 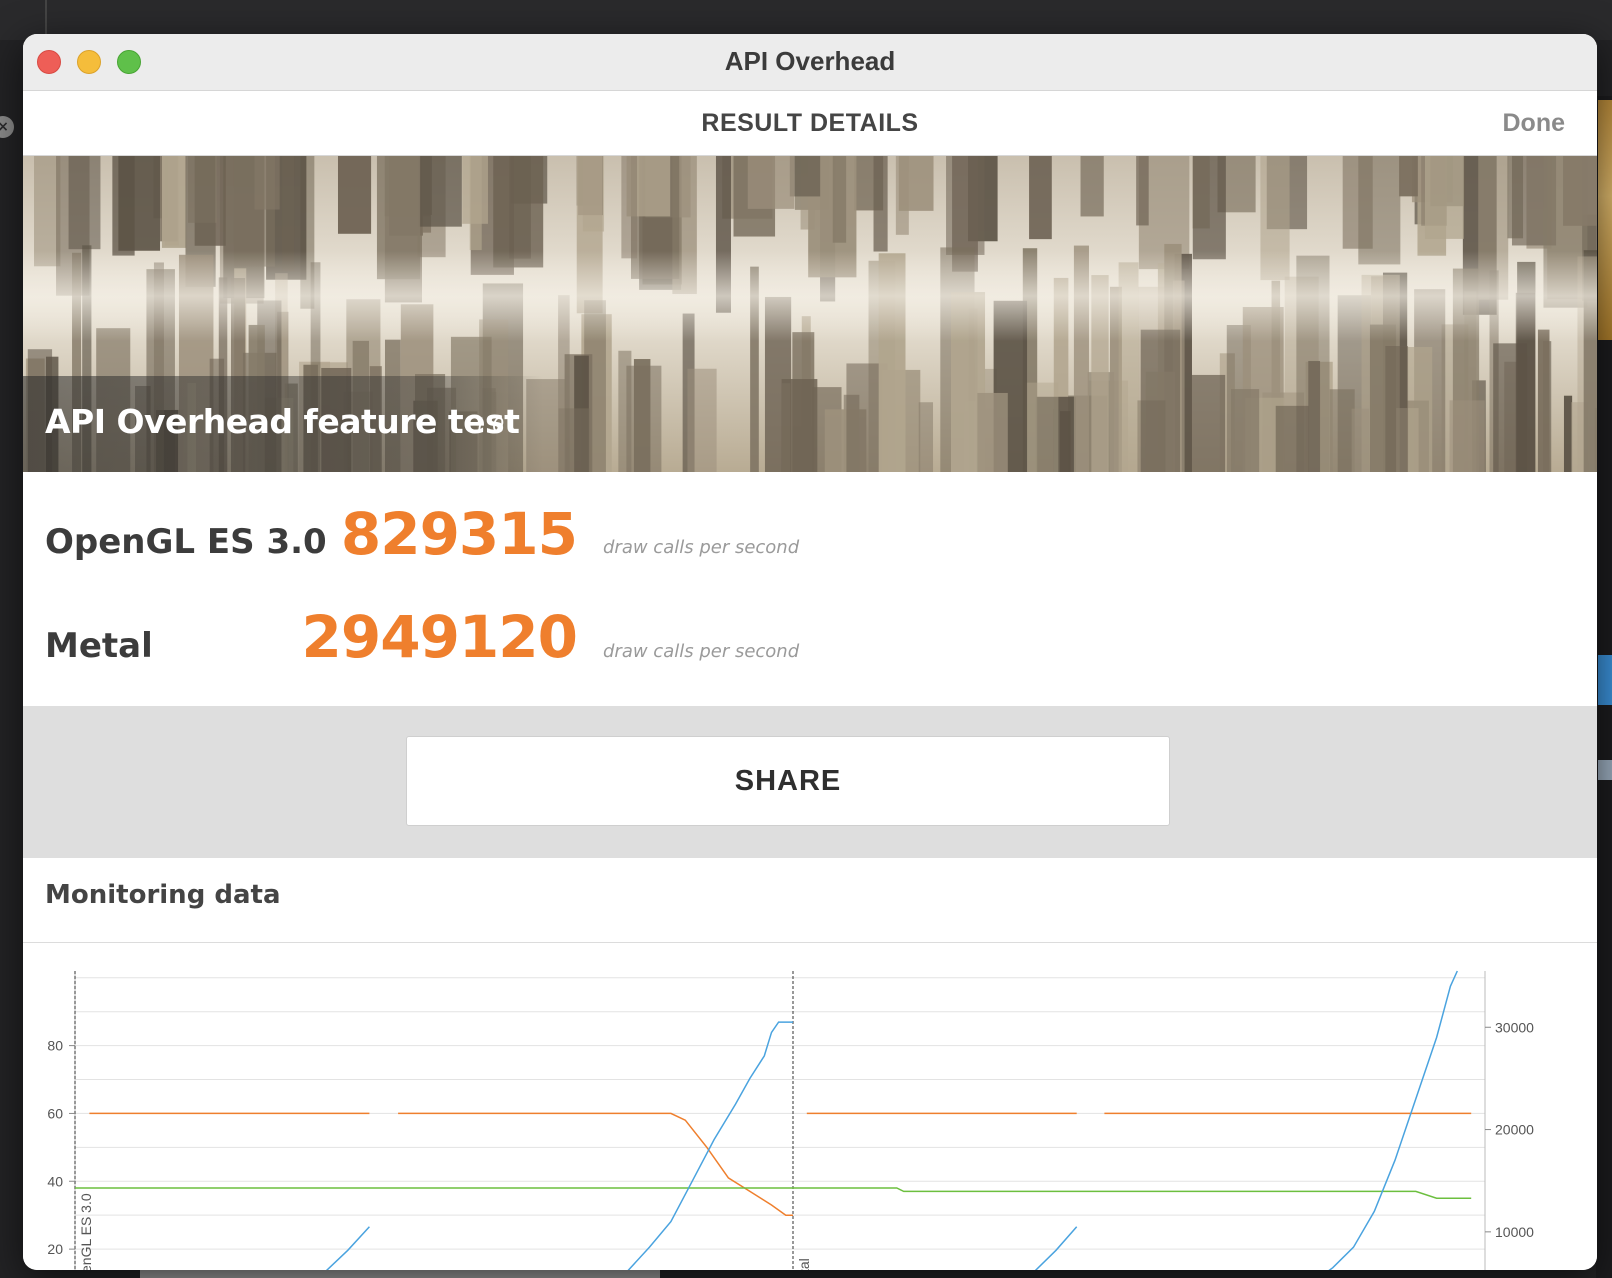 What do you see at coordinates (7, 127) in the screenshot?
I see `background-close-icon: ×` at bounding box center [7, 127].